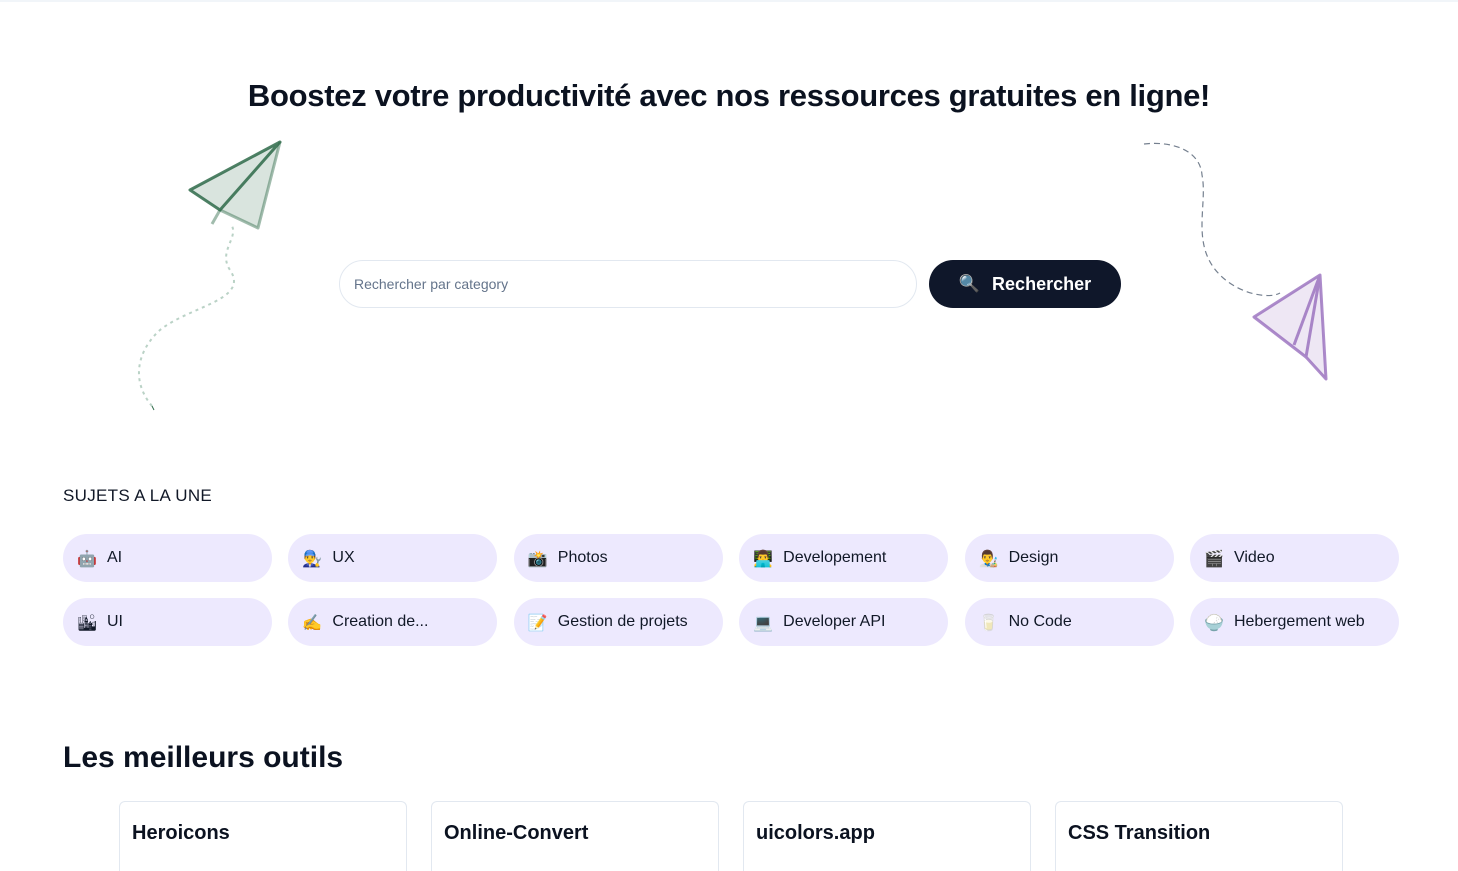 This screenshot has height=871, width=1458. Describe the element at coordinates (516, 833) in the screenshot. I see `tool-card-title: Online-Convert` at that location.